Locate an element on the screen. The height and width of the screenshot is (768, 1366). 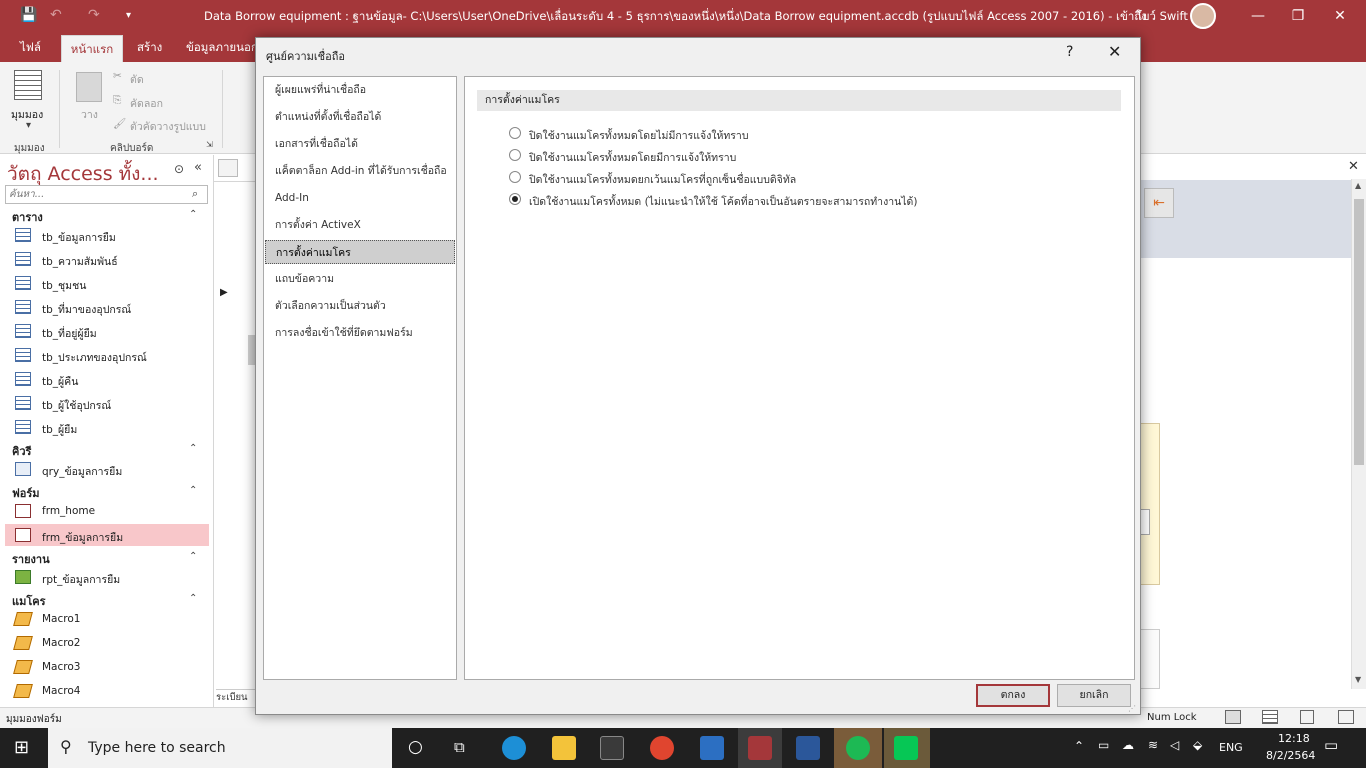
copy-label: คัดลอก is located at coordinates (146, 103).